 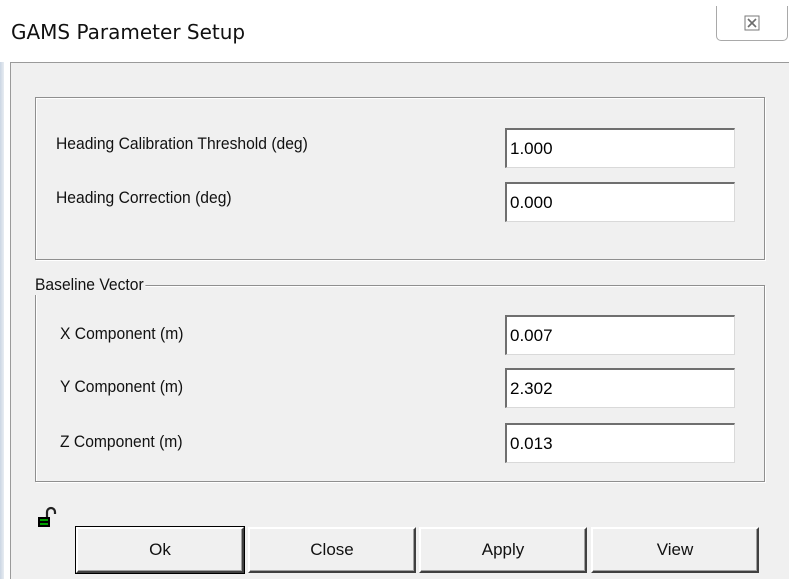 I want to click on title-bar: GAMS Parameter Setup, so click(x=399, y=31).